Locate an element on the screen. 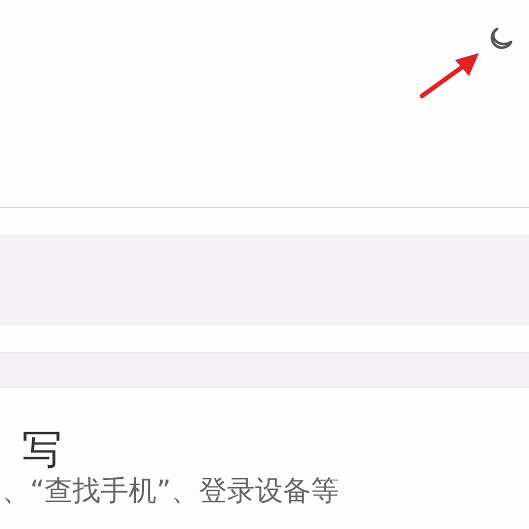 This screenshot has height=529, width=529. section-description: 、“查找手机”、登录设备等 is located at coordinates (171, 491).